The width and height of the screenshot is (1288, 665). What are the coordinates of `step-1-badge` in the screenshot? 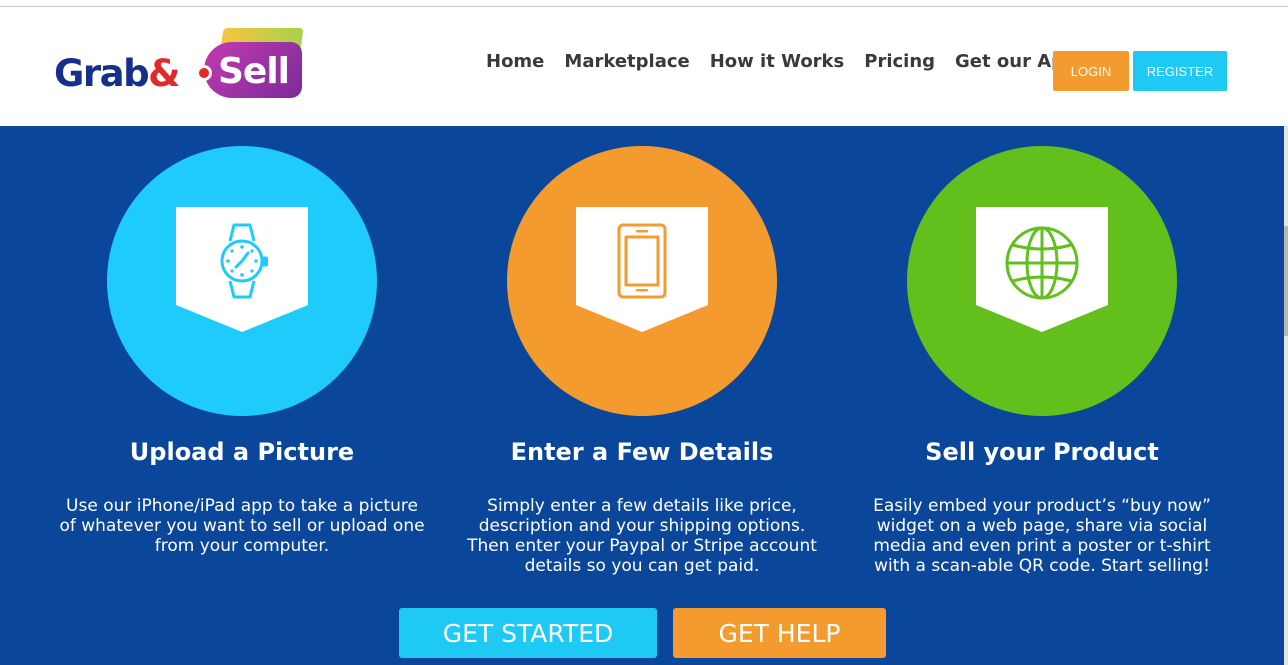 It's located at (242, 269).